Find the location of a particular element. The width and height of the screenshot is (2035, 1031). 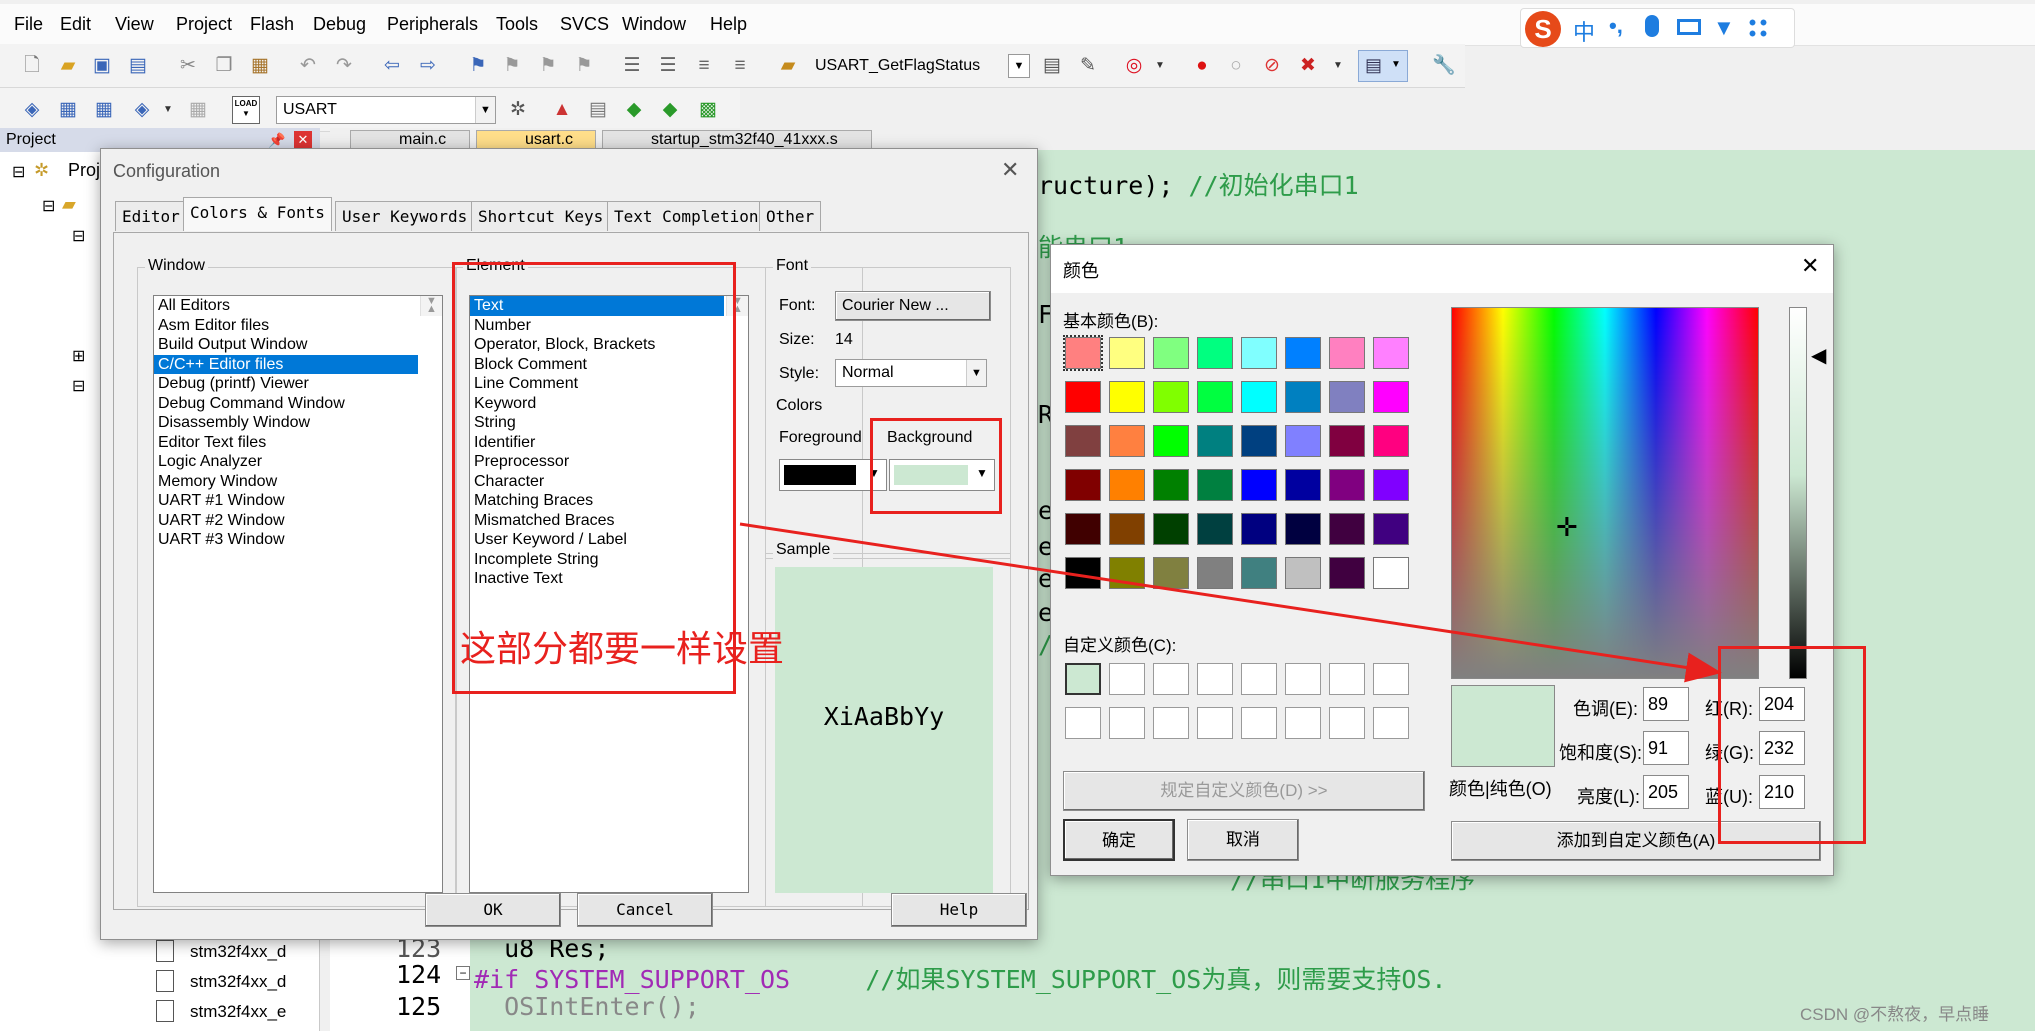

annotation-arrow is located at coordinates (1230, 602).